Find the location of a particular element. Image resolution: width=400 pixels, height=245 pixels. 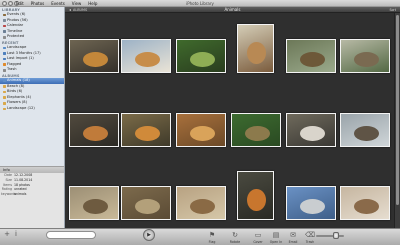

toolbar-button-flag: ⚑ Flag is located at coordinates (212, 237).